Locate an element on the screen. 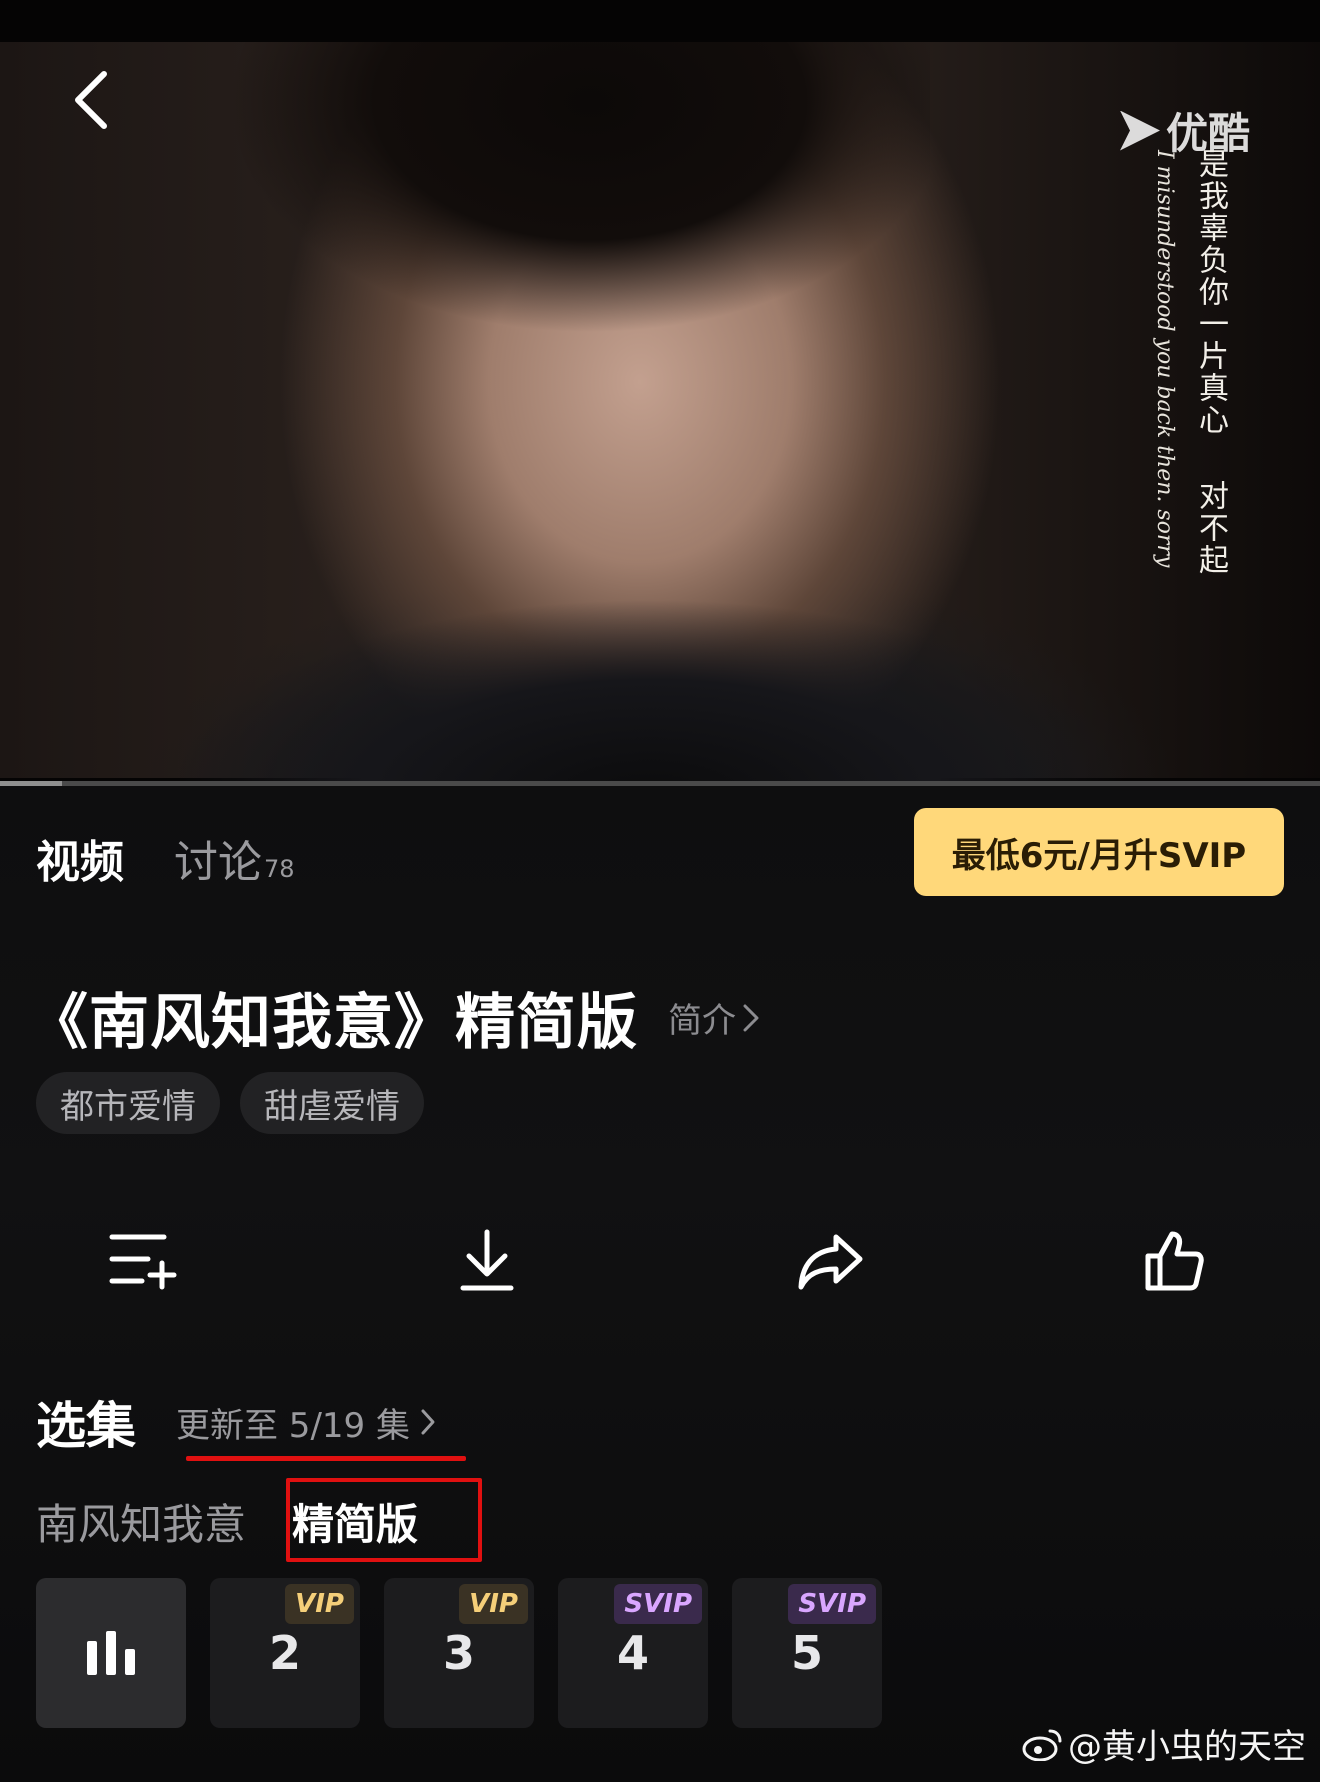  like-button is located at coordinates (1175, 1261).